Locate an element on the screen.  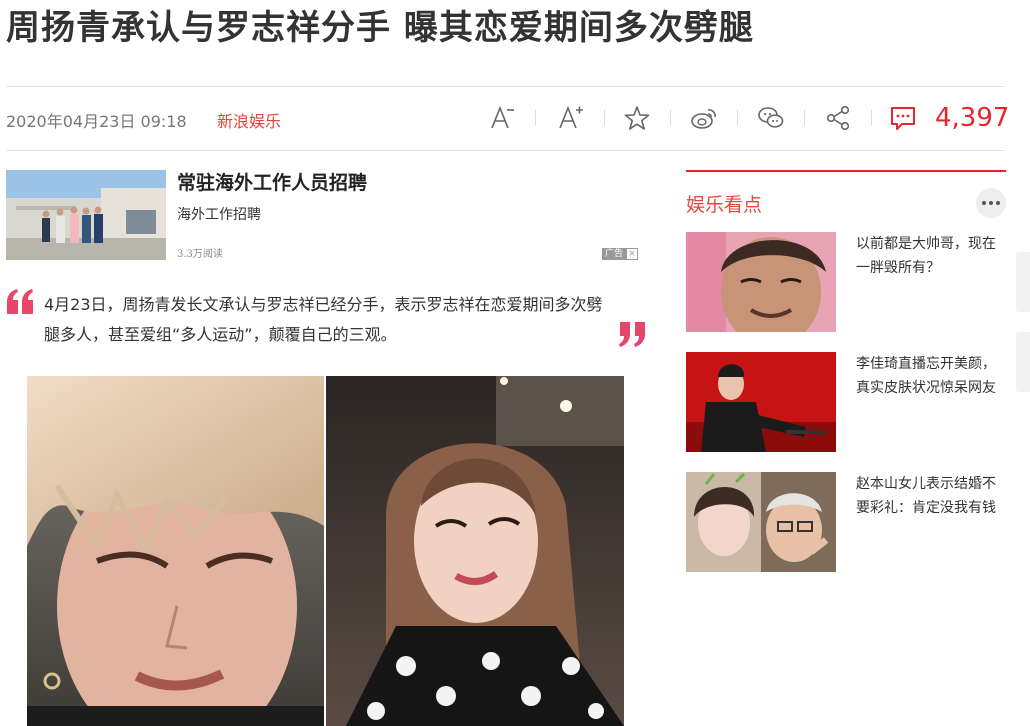
sidebar-item-title: 李佳琦直播忘开美颜，真实皮肤状况惊呆网友 is located at coordinates (931, 376).